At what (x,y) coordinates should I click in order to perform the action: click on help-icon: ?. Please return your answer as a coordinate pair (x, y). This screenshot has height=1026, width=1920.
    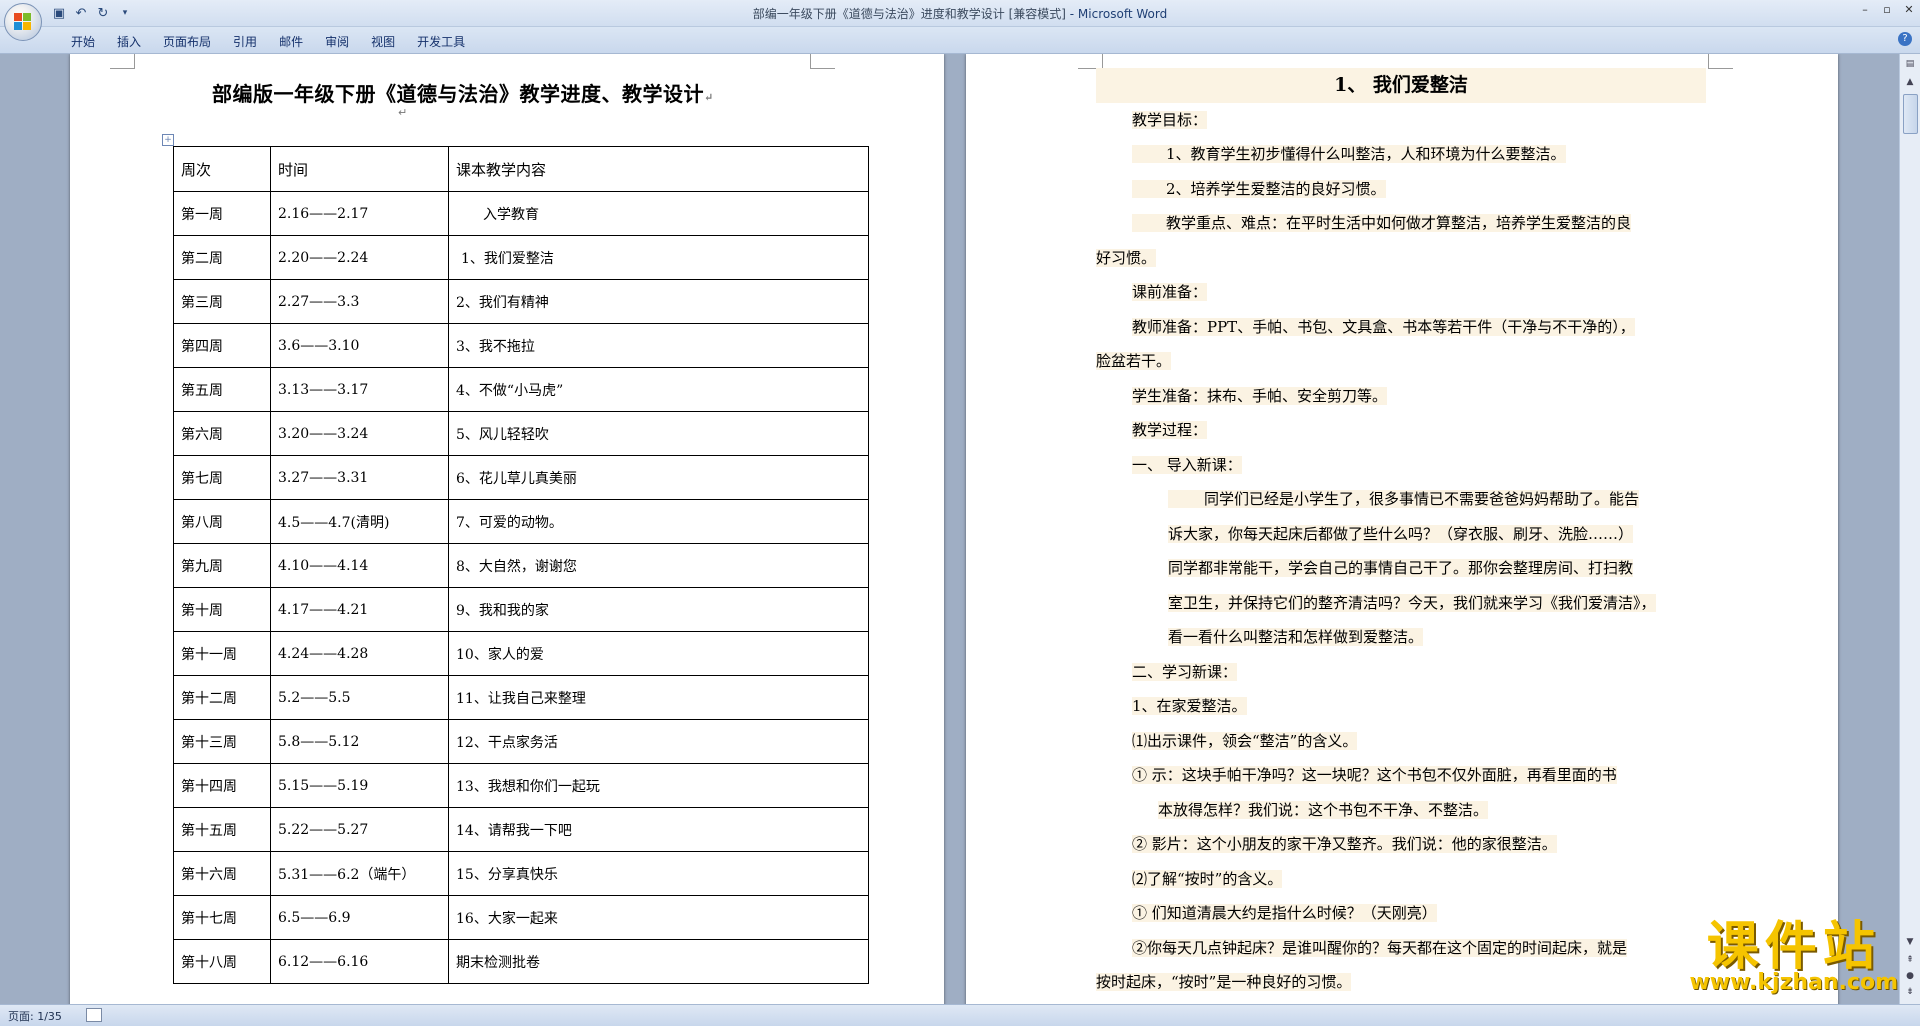
    Looking at the image, I should click on (1905, 39).